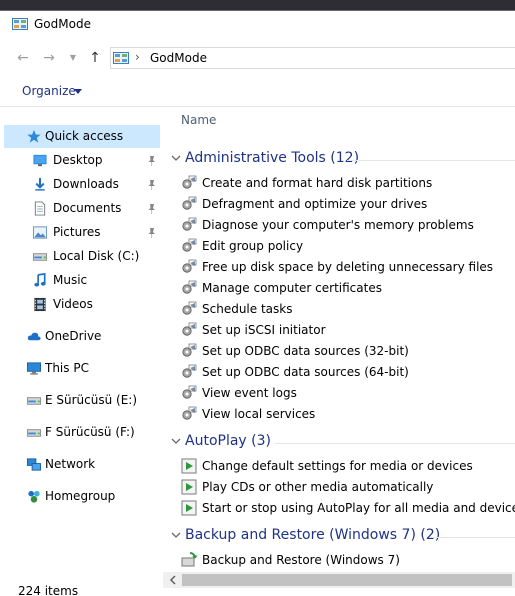 This screenshot has width=515, height=596. Describe the element at coordinates (312, 535) in the screenshot. I see `group-title: Backup and Restore (Windows 7) (2)` at that location.